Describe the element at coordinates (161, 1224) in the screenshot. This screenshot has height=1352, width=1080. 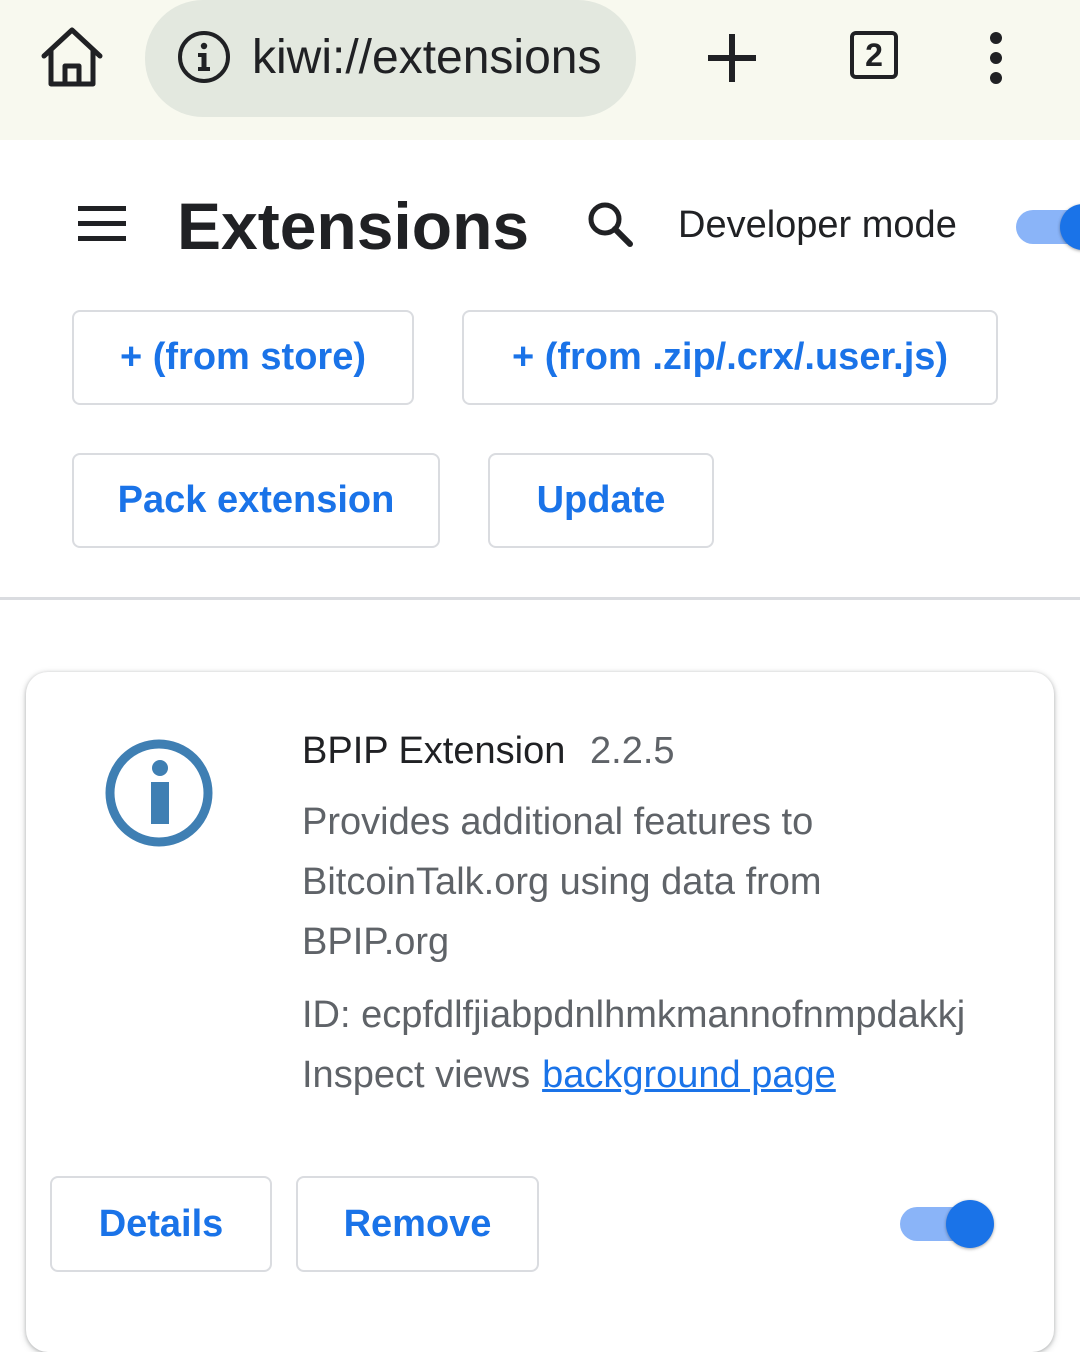
I see `details-button: Details` at that location.